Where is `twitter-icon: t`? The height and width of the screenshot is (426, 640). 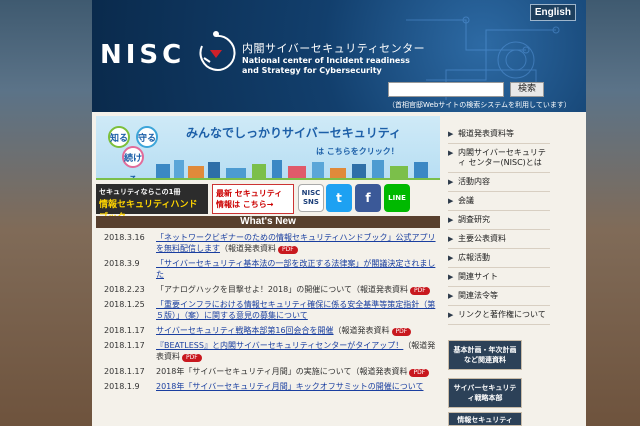
twitter-icon: t is located at coordinates (339, 198).